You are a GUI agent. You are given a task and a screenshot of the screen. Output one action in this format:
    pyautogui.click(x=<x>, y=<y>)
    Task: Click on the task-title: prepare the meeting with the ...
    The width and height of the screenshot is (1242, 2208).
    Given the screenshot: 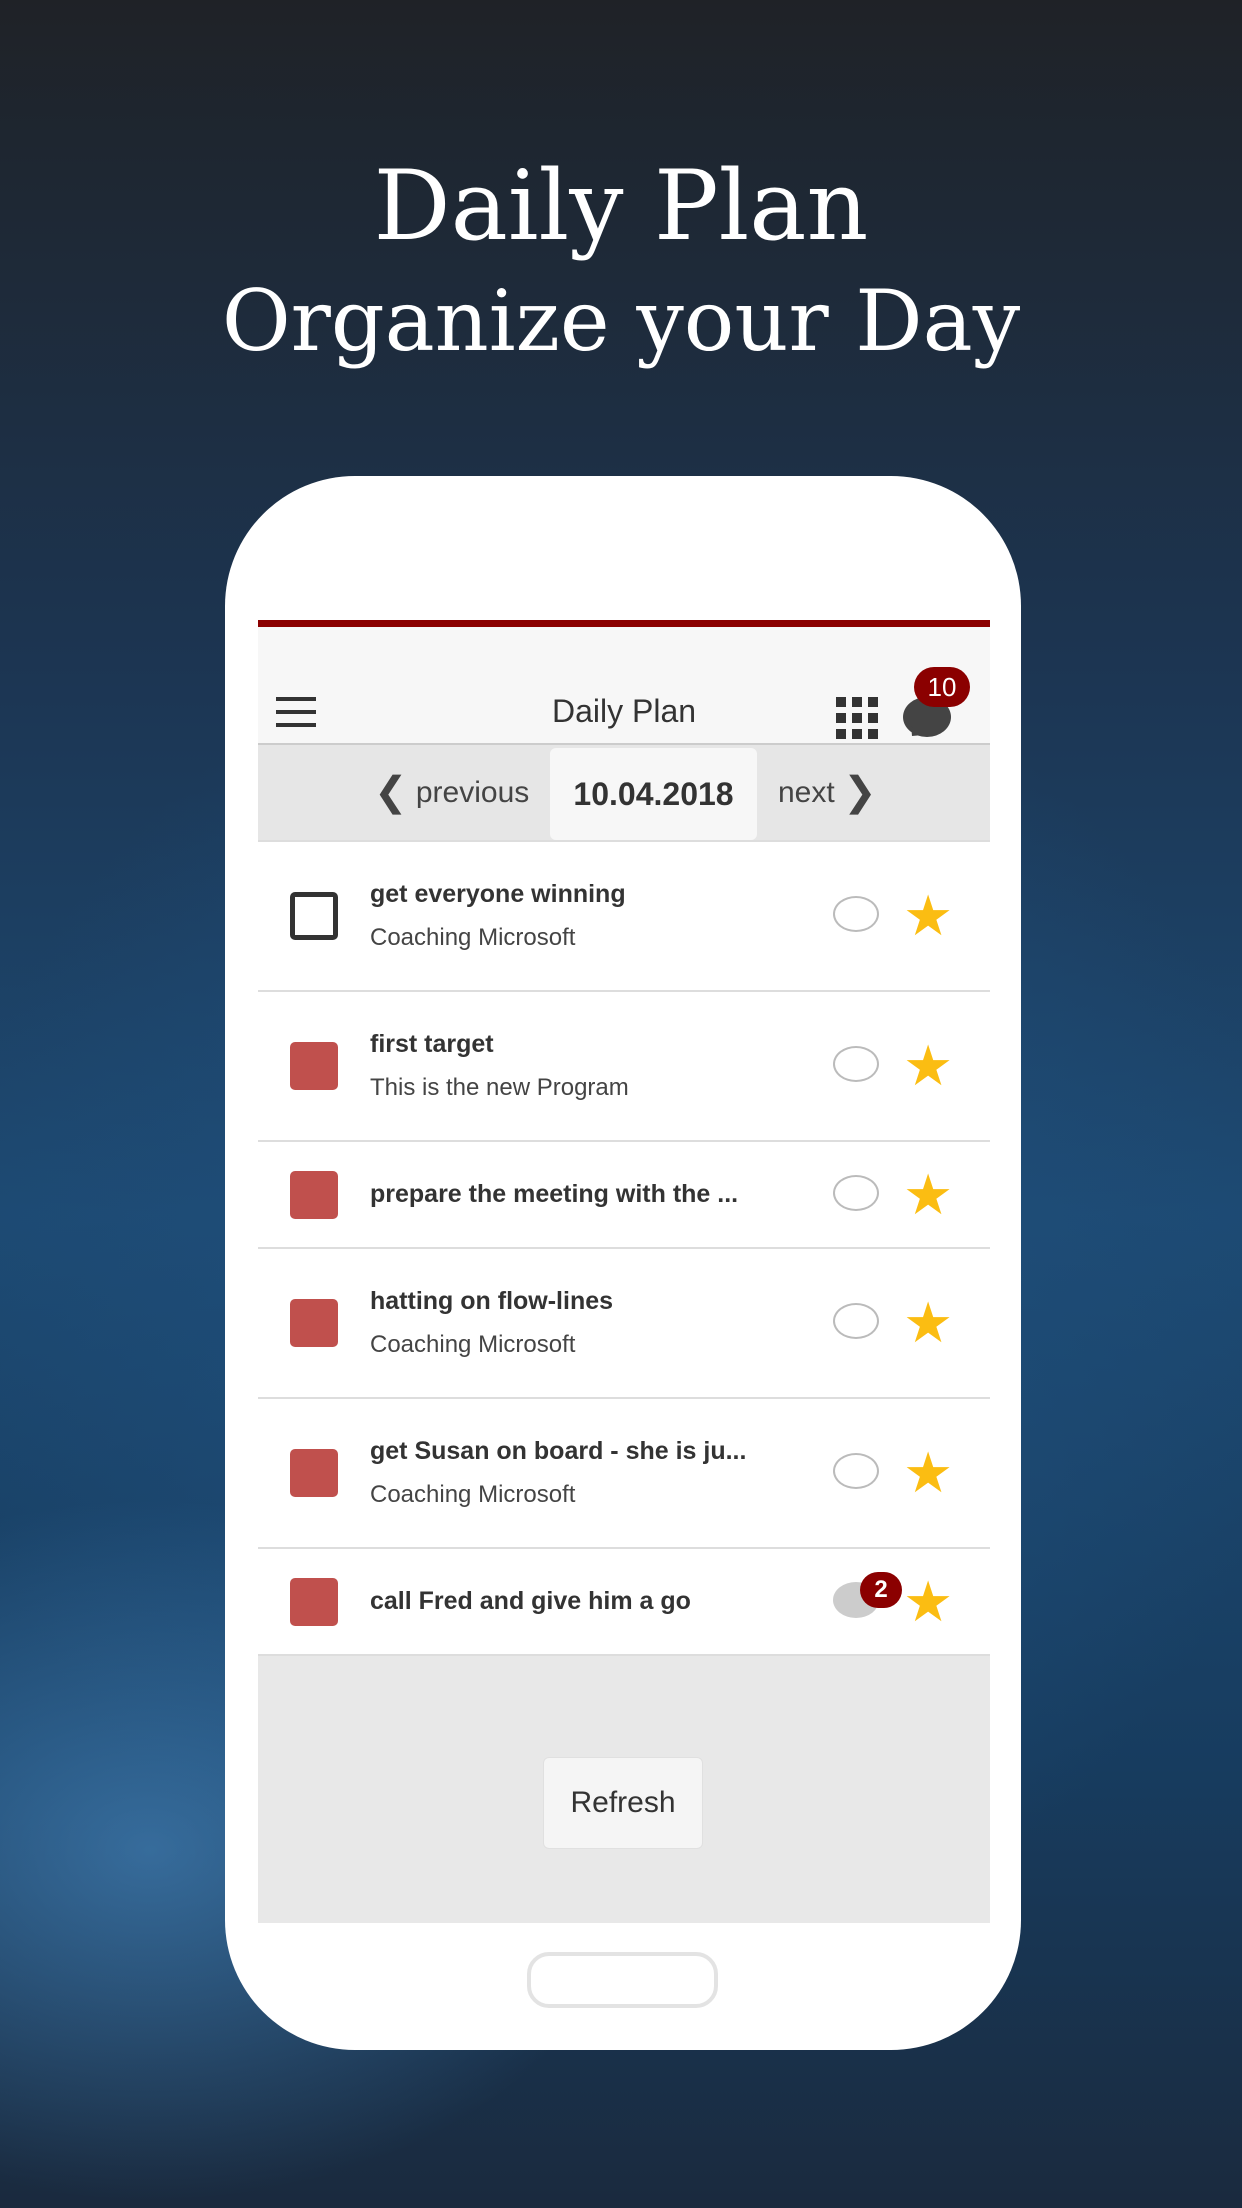 What is the action you would take?
    pyautogui.click(x=554, y=1194)
    